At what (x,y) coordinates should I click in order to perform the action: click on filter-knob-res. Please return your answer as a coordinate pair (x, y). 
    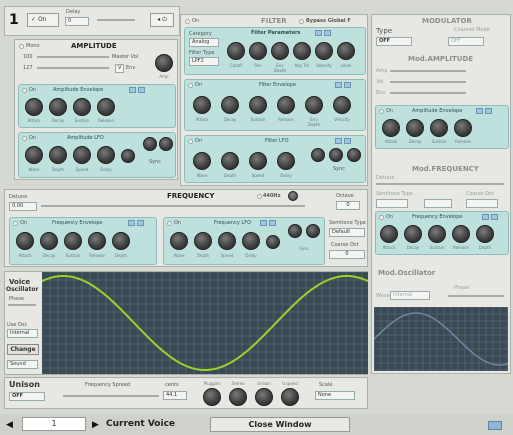
    Looking at the image, I should click on (258, 51).